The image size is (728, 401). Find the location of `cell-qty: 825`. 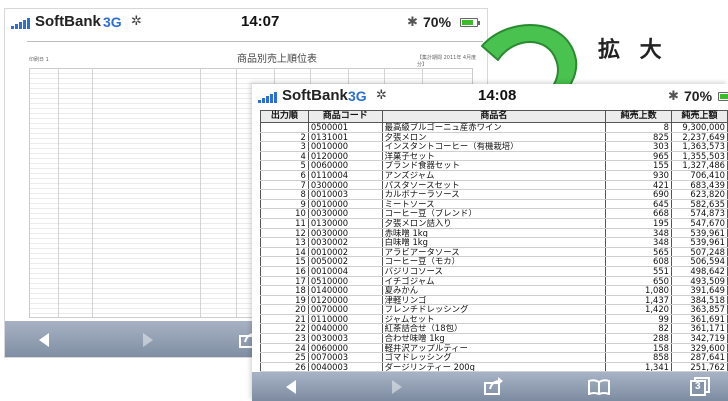

cell-qty: 825 is located at coordinates (638, 137).